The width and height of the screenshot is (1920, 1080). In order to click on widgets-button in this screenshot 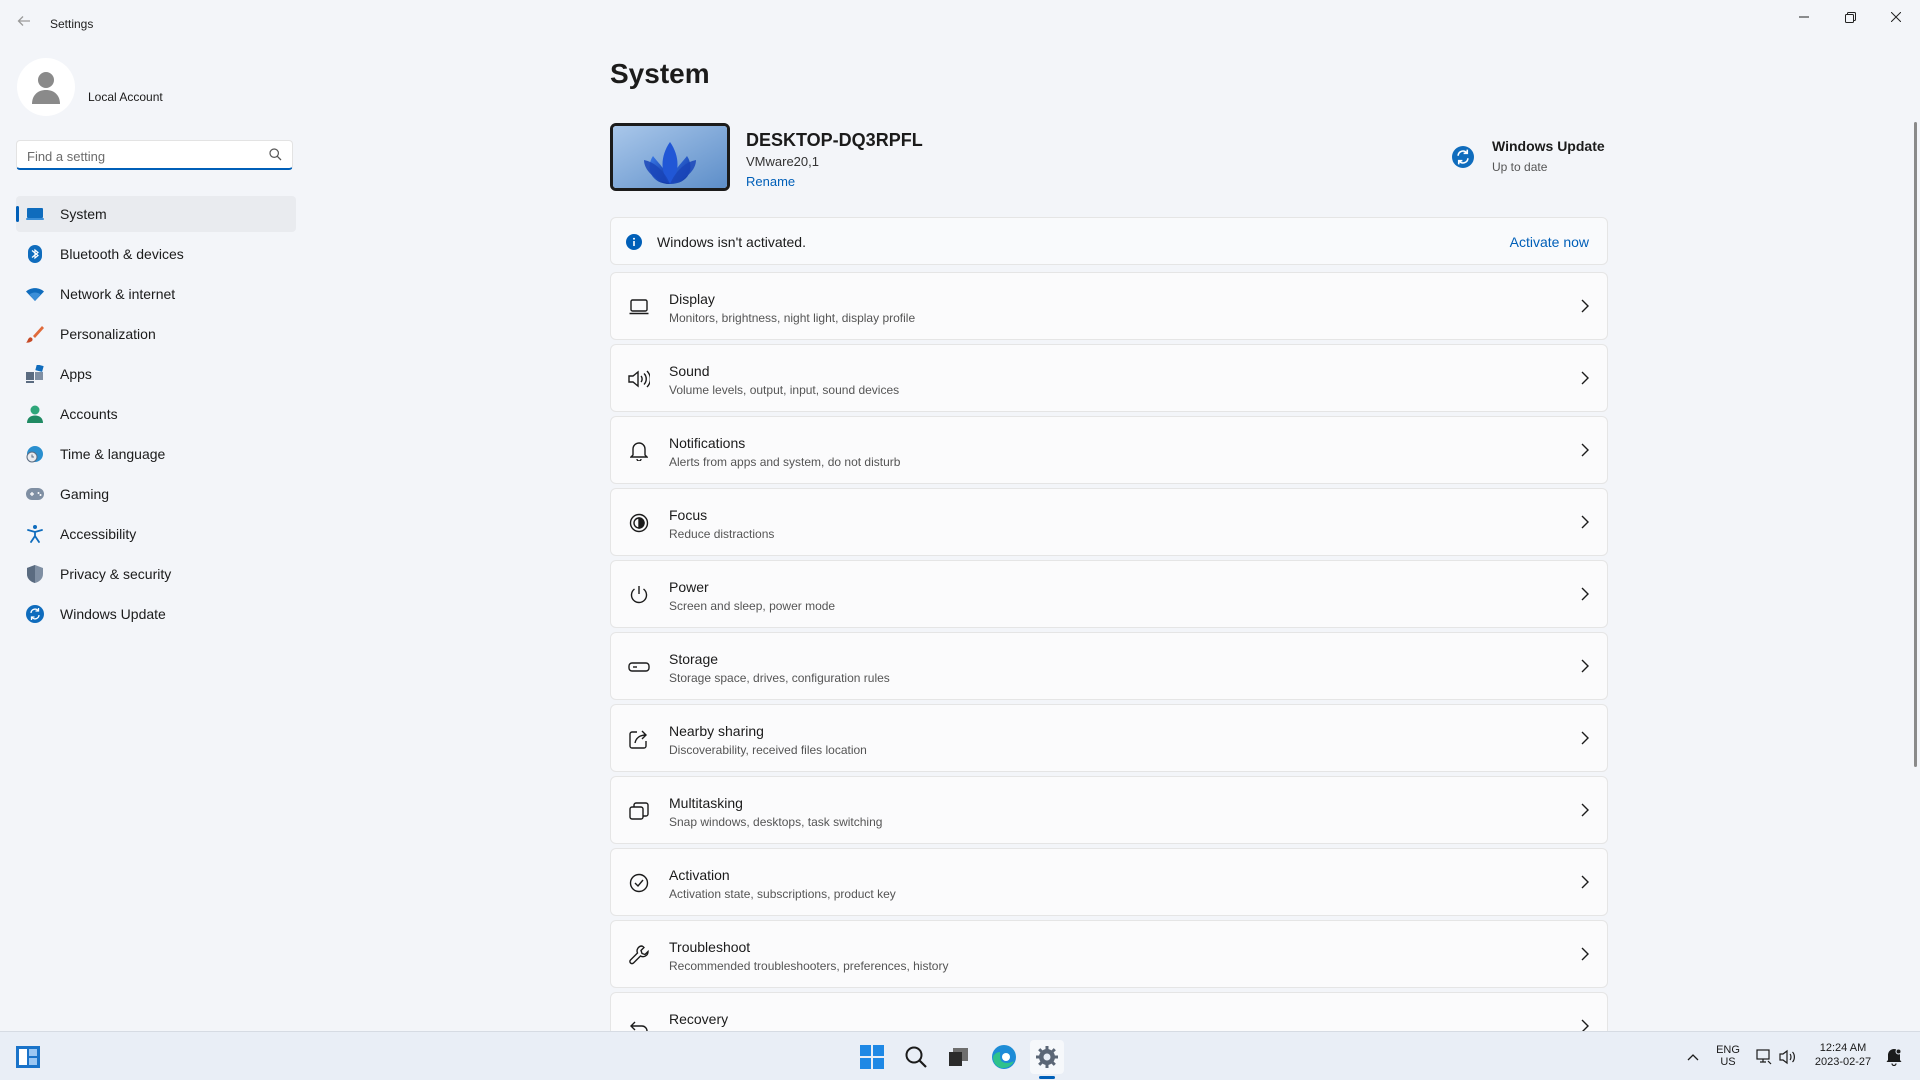, I will do `click(28, 1057)`.